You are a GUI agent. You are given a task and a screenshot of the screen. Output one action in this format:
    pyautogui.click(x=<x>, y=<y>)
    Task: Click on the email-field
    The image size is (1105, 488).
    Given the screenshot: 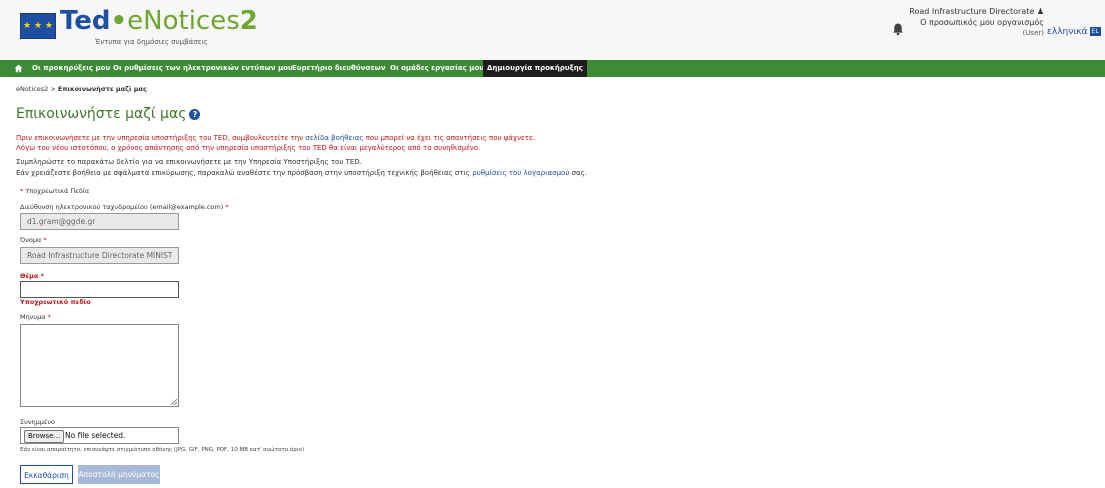 What is the action you would take?
    pyautogui.click(x=99, y=221)
    